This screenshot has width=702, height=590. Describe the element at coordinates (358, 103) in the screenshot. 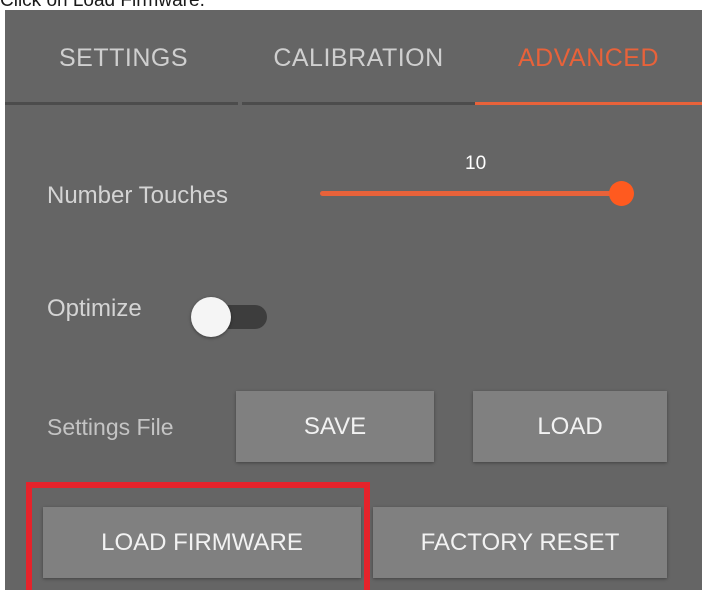

I see `tab-underline-calibration` at that location.